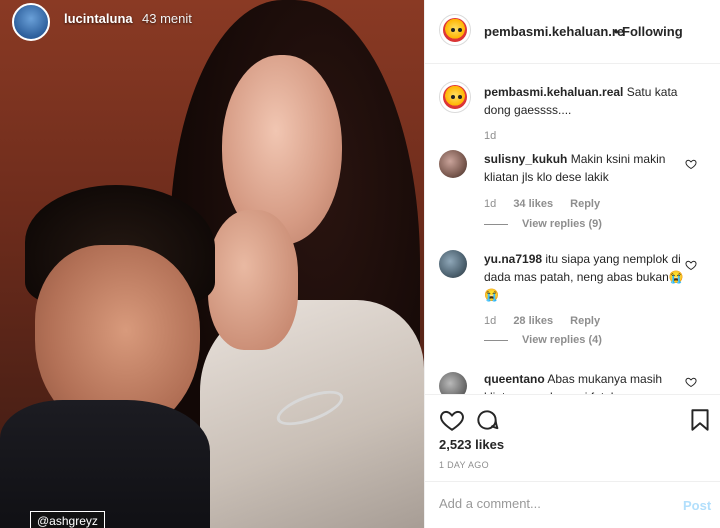 The height and width of the screenshot is (528, 720). Describe the element at coordinates (31, 22) in the screenshot. I see `story-avatar` at that location.